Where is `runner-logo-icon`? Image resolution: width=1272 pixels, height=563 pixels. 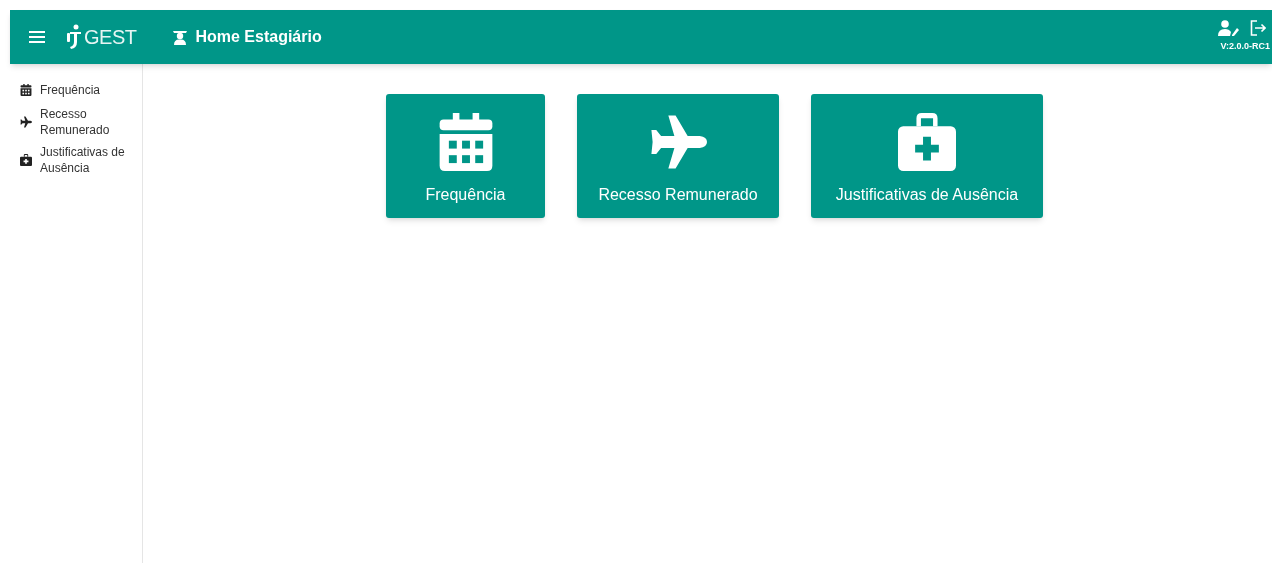
runner-logo-icon is located at coordinates (75, 37).